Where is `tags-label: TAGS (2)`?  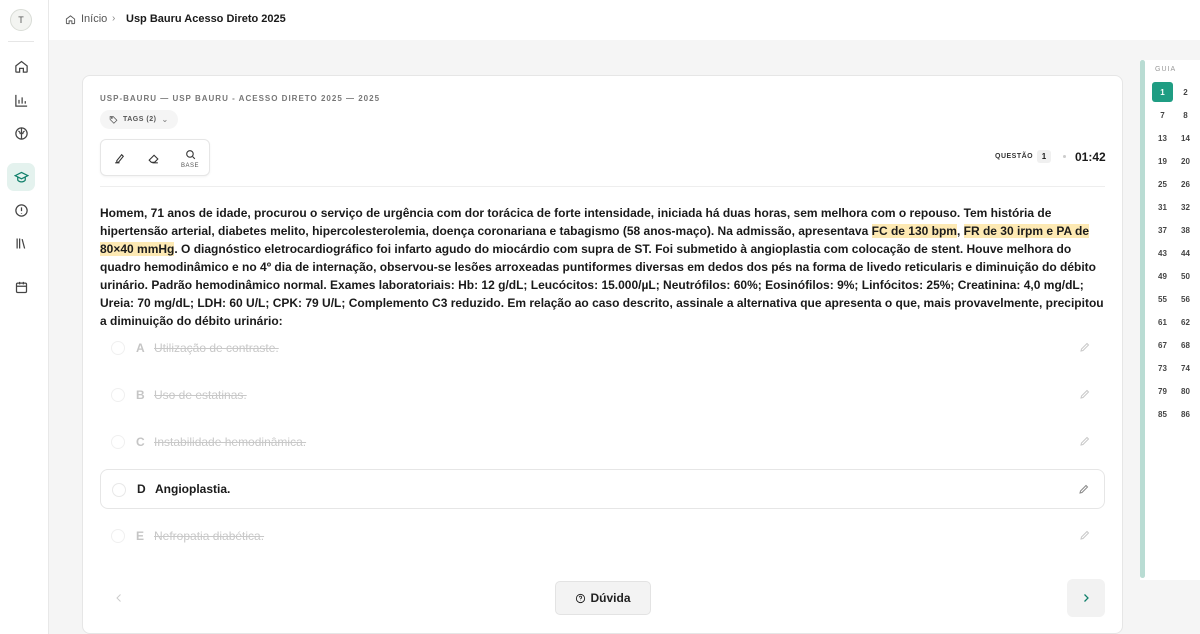 tags-label: TAGS (2) is located at coordinates (140, 119).